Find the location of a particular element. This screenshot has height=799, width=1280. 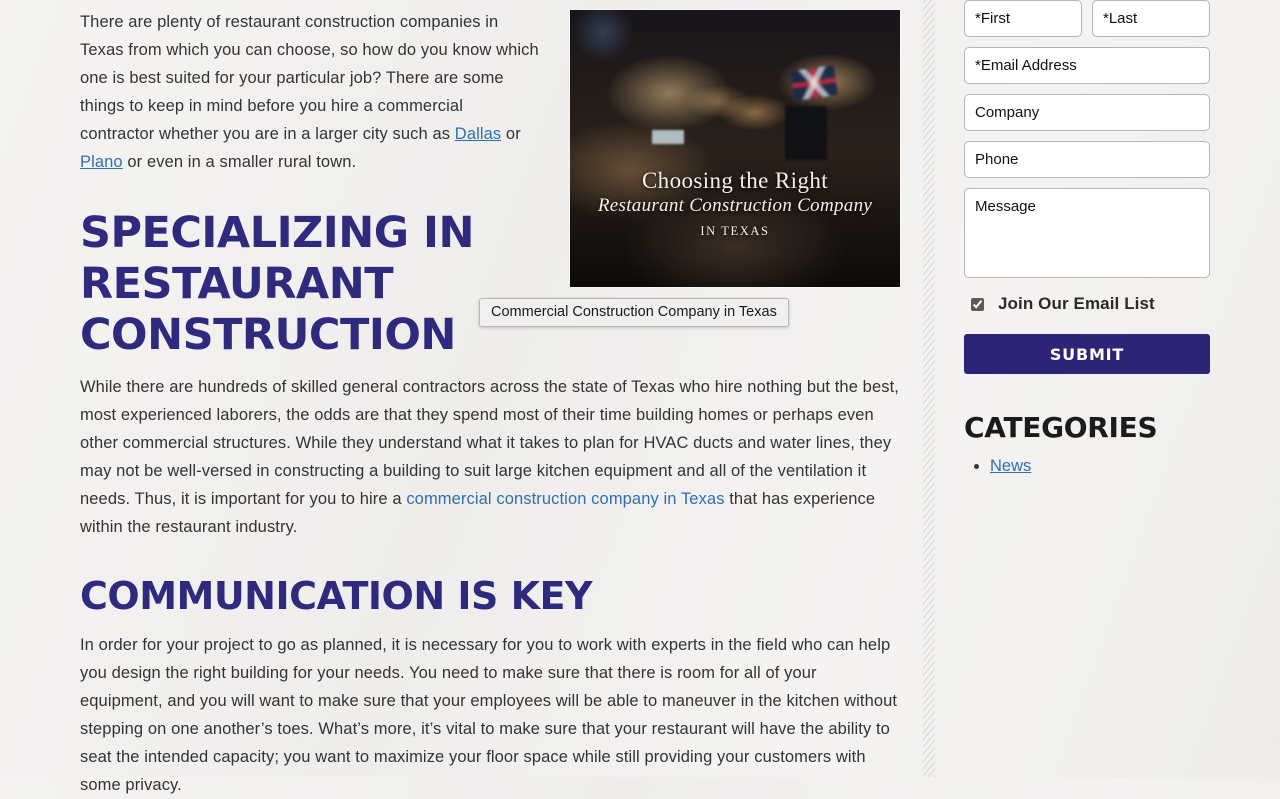

email-input is located at coordinates (1087, 65).